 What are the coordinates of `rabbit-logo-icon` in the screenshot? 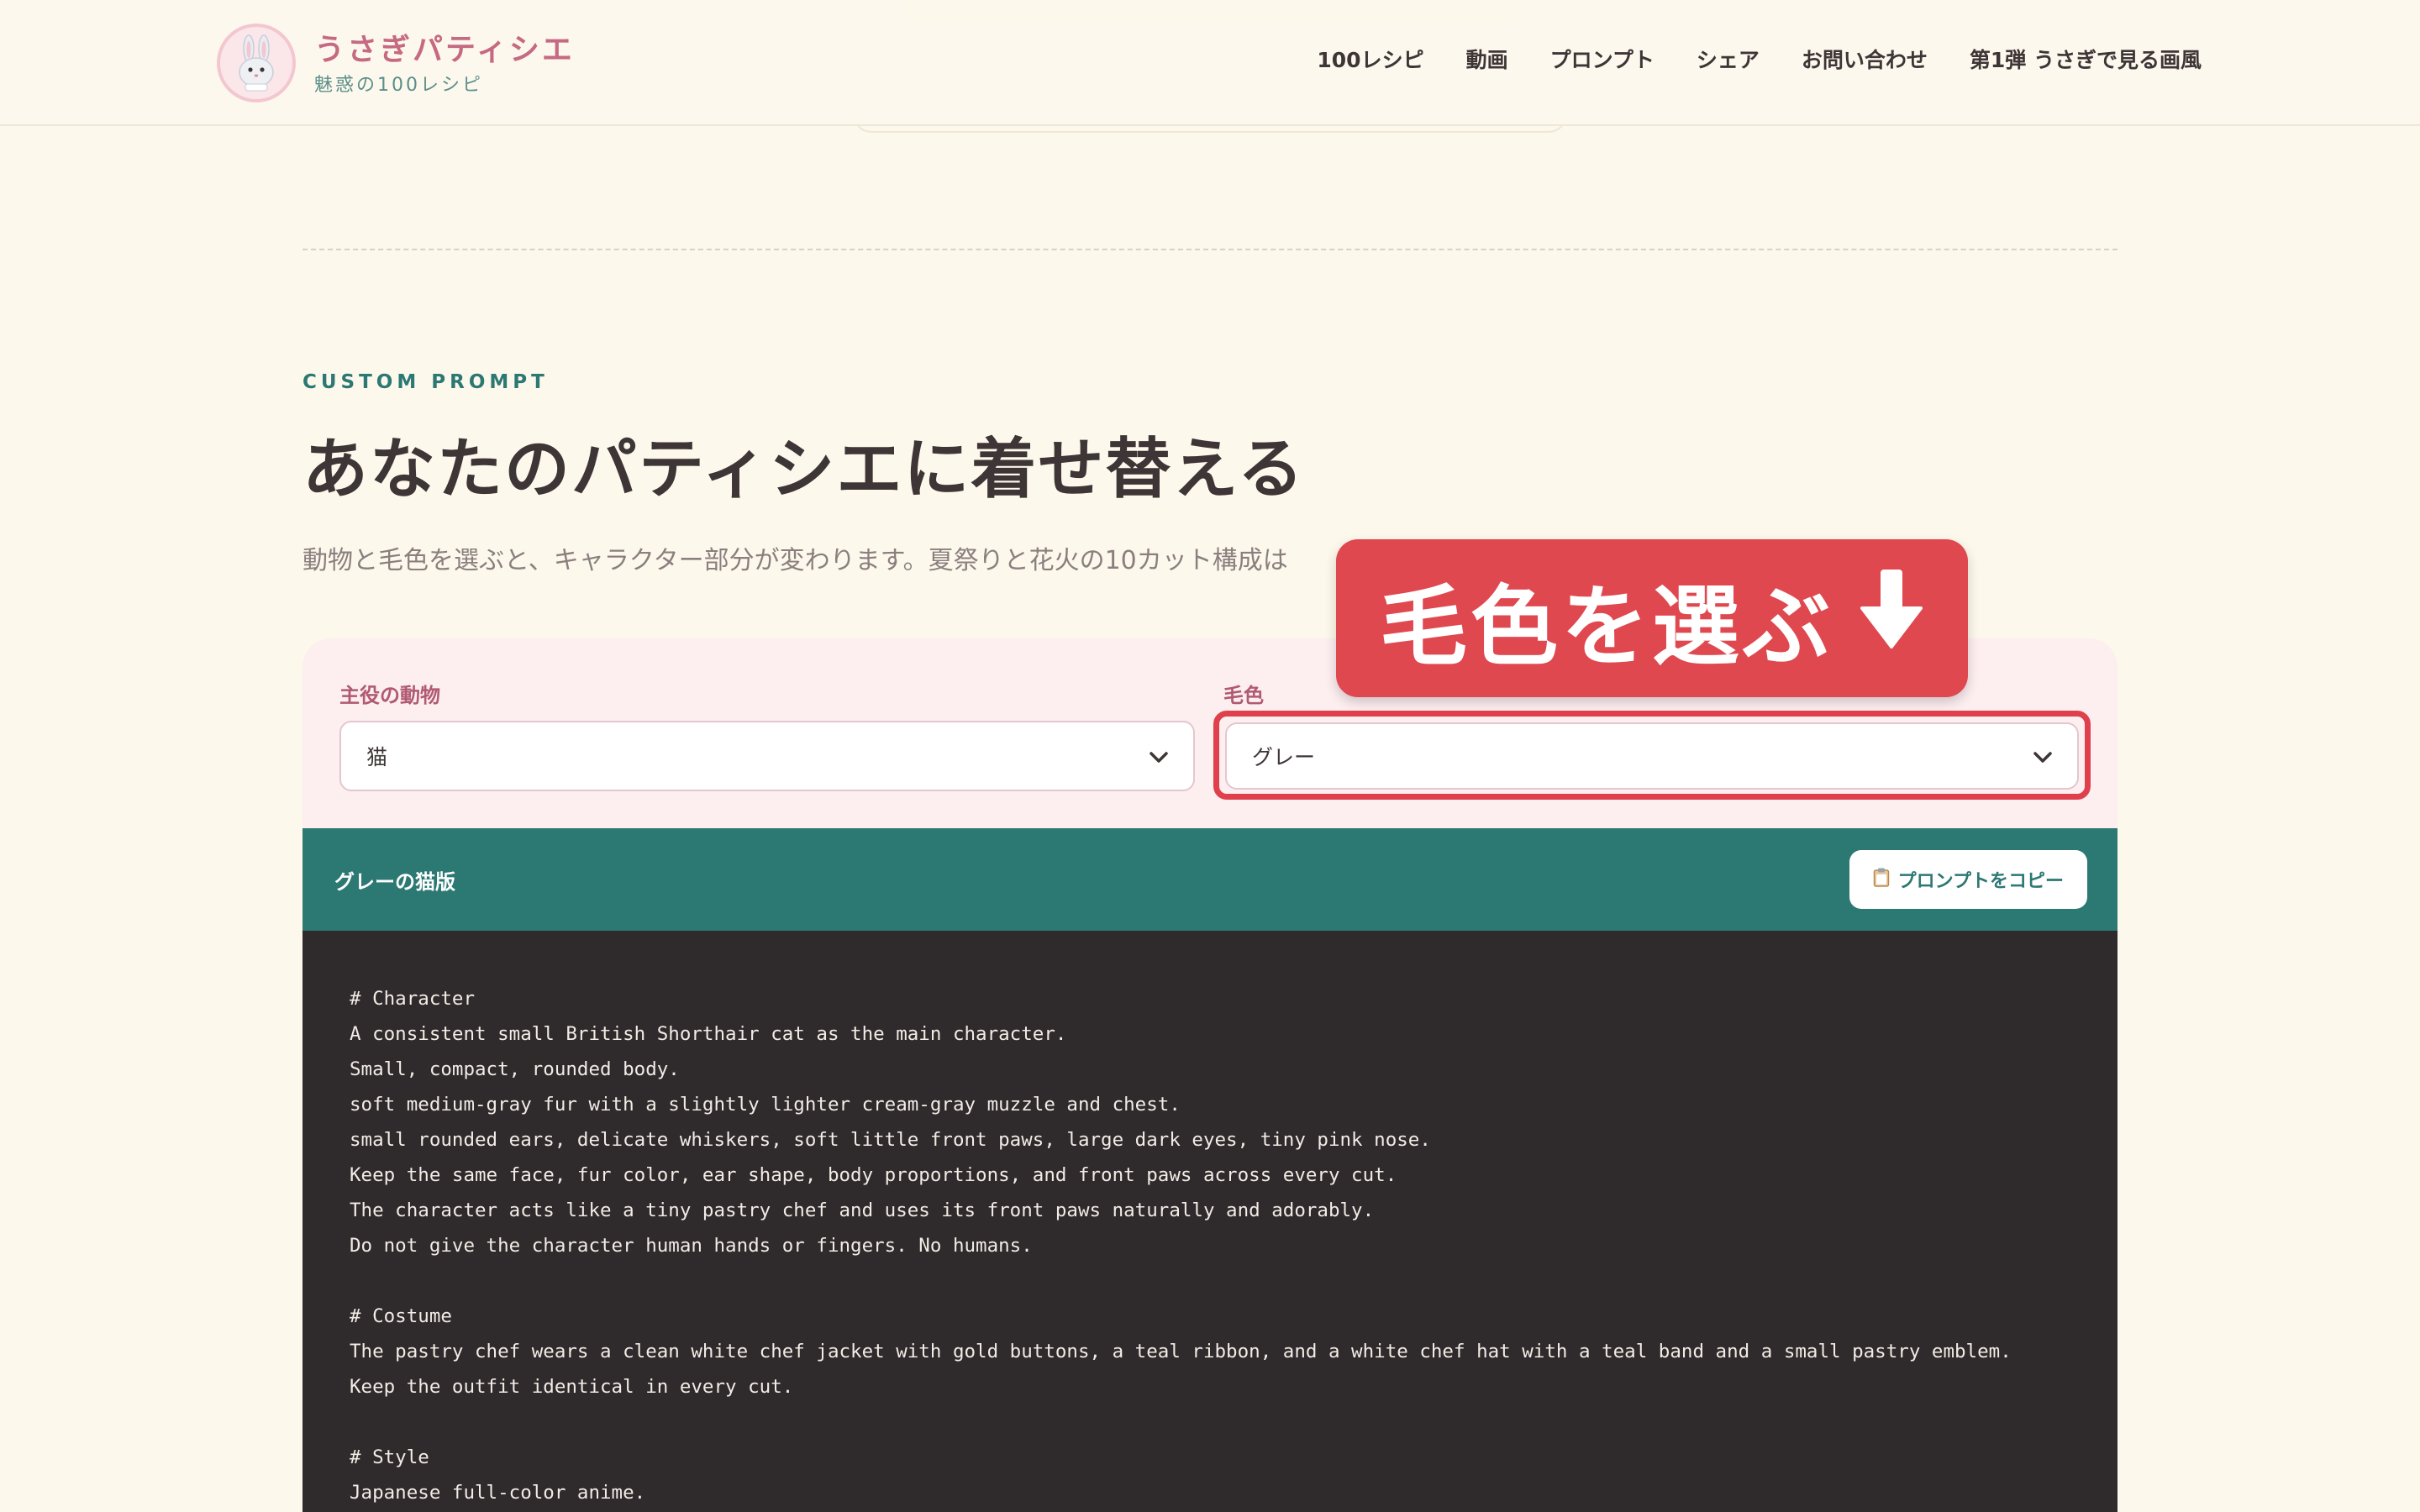 It's located at (256, 63).